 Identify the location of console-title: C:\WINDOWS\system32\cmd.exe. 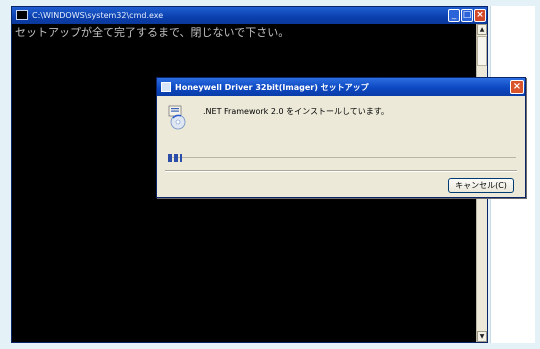
(98, 15).